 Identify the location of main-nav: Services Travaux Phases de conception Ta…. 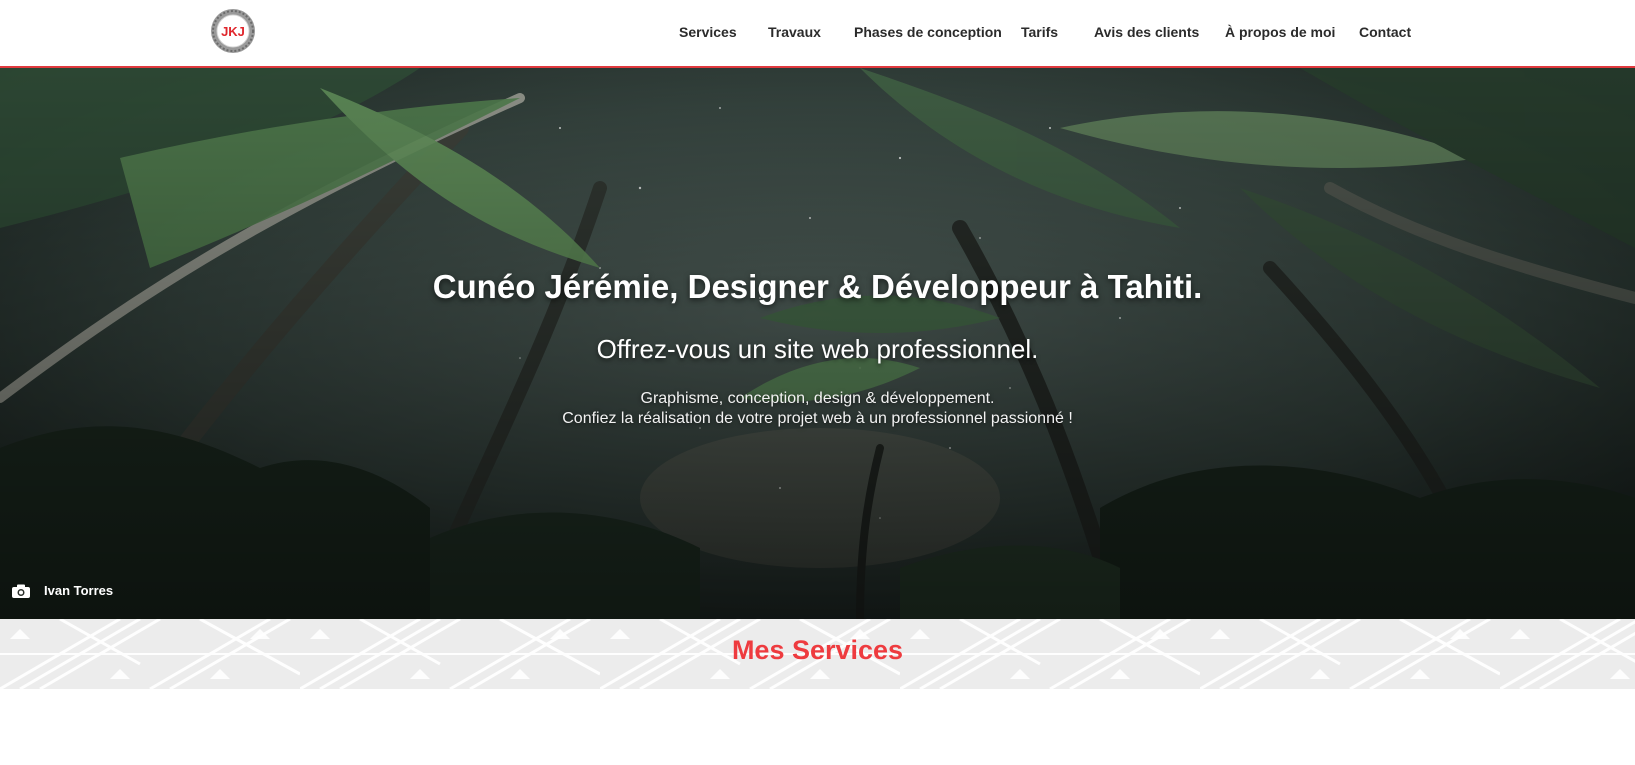
(817, 33).